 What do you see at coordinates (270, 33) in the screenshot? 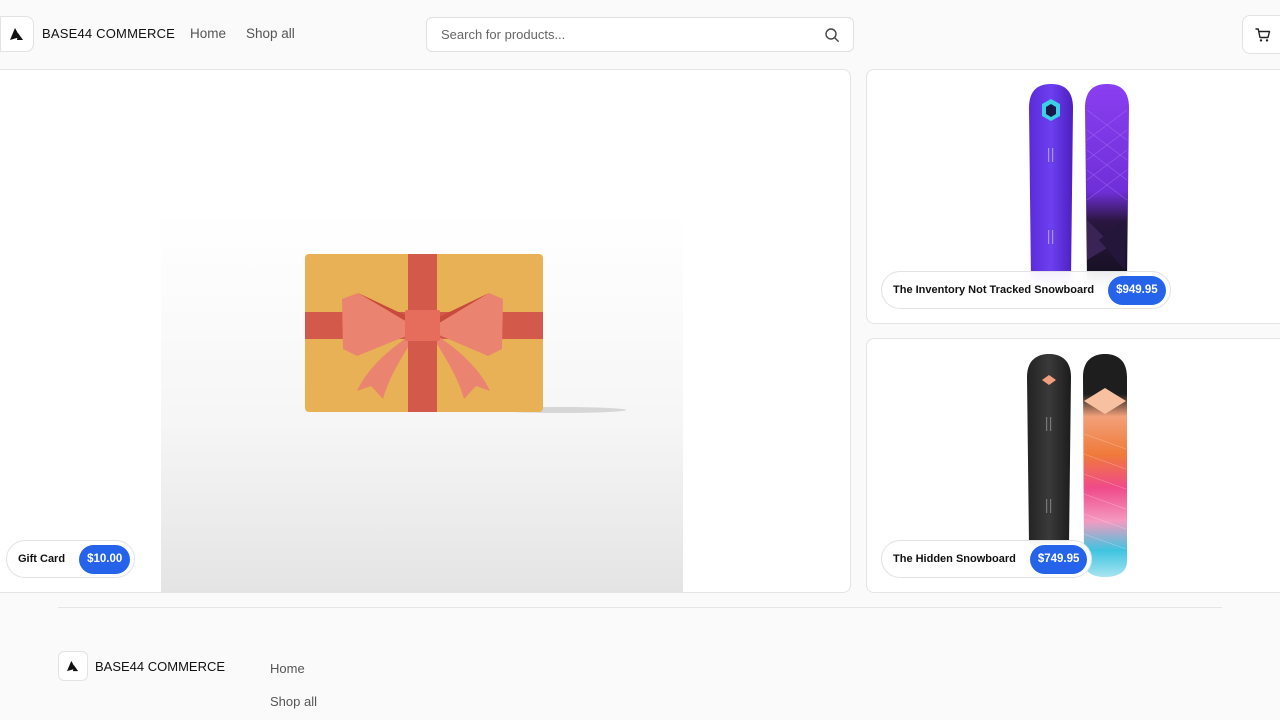
I see `nav-shop-all: Shop all` at bounding box center [270, 33].